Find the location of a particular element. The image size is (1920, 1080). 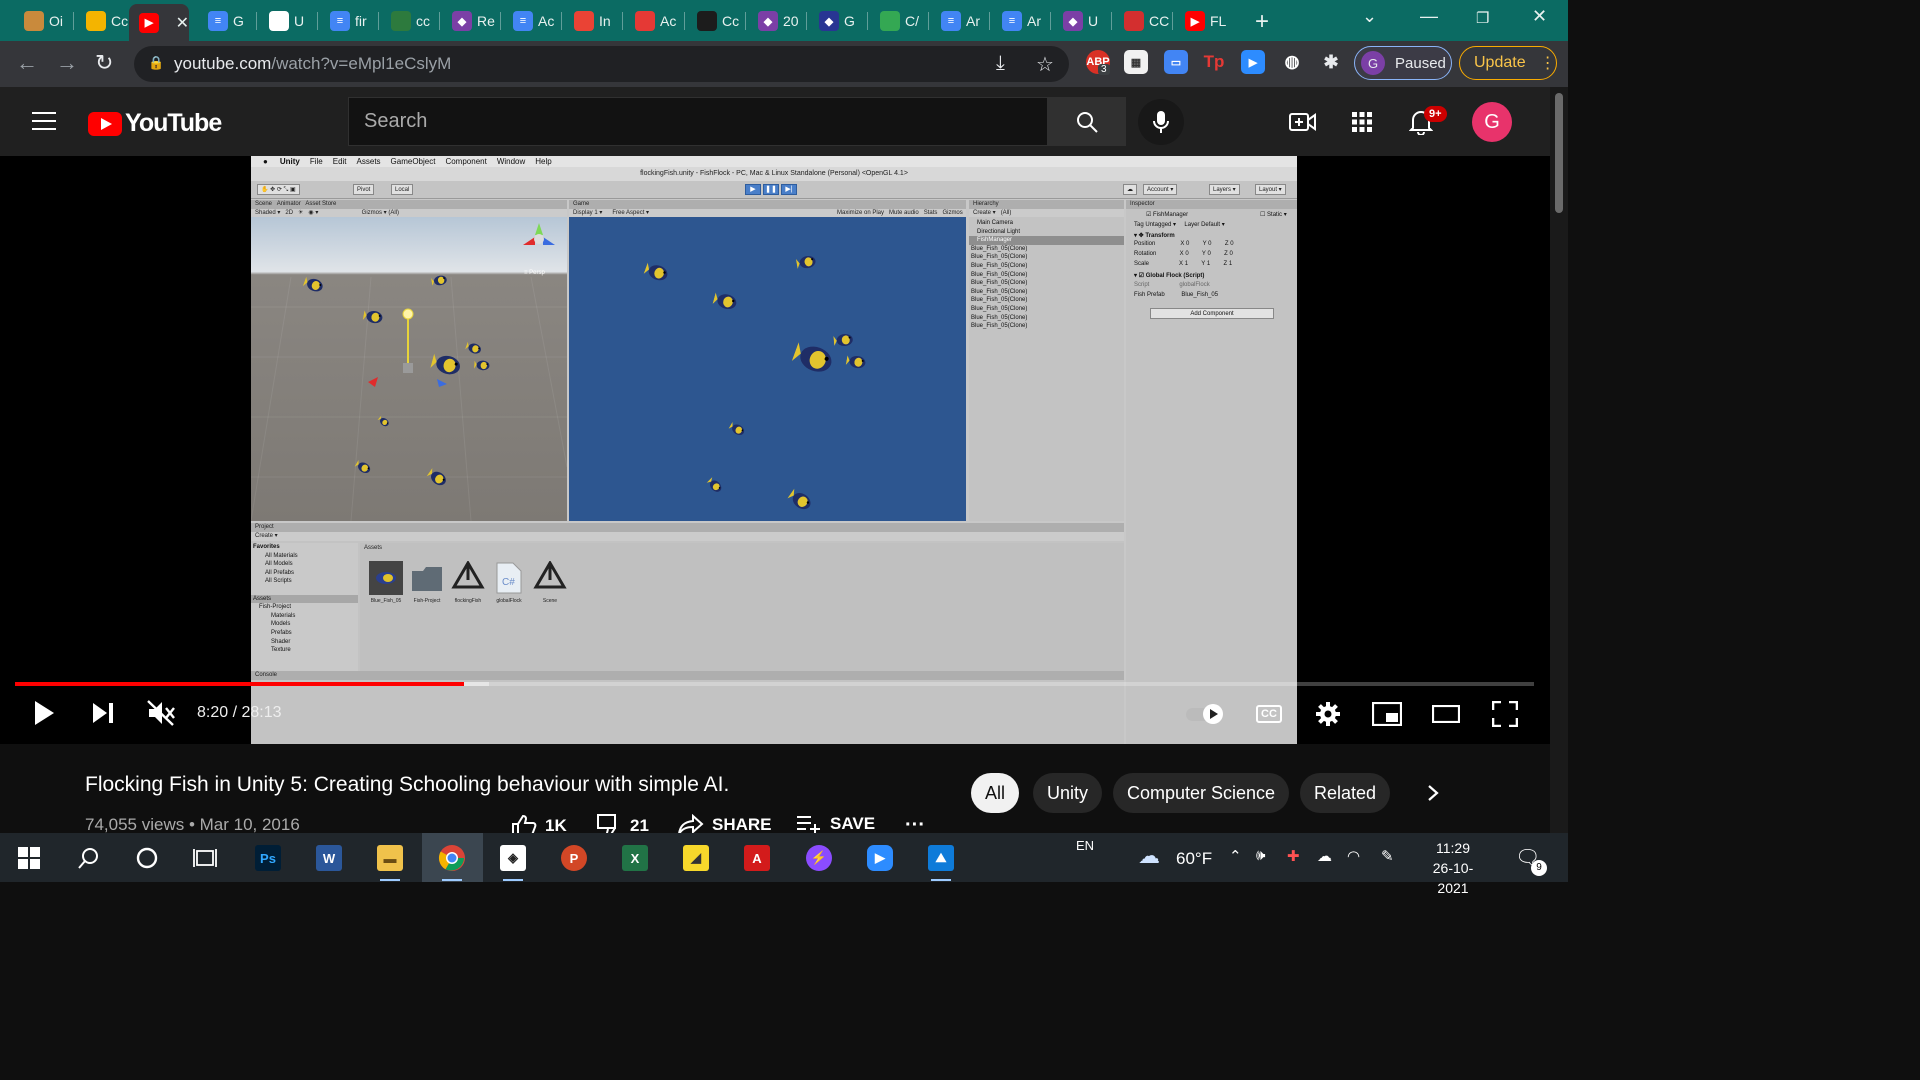

reload-icon: ↻ is located at coordinates (104, 63).